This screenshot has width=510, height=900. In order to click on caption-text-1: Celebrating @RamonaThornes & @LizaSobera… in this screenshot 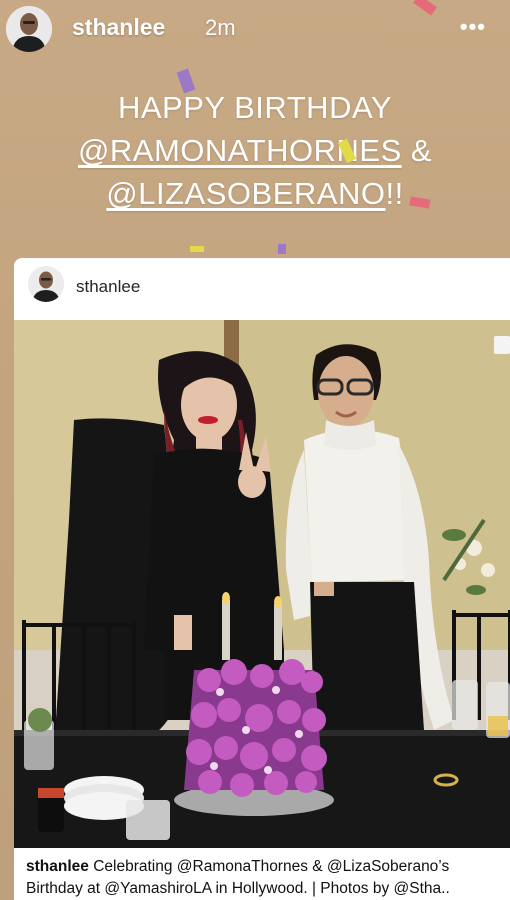, I will do `click(271, 866)`.